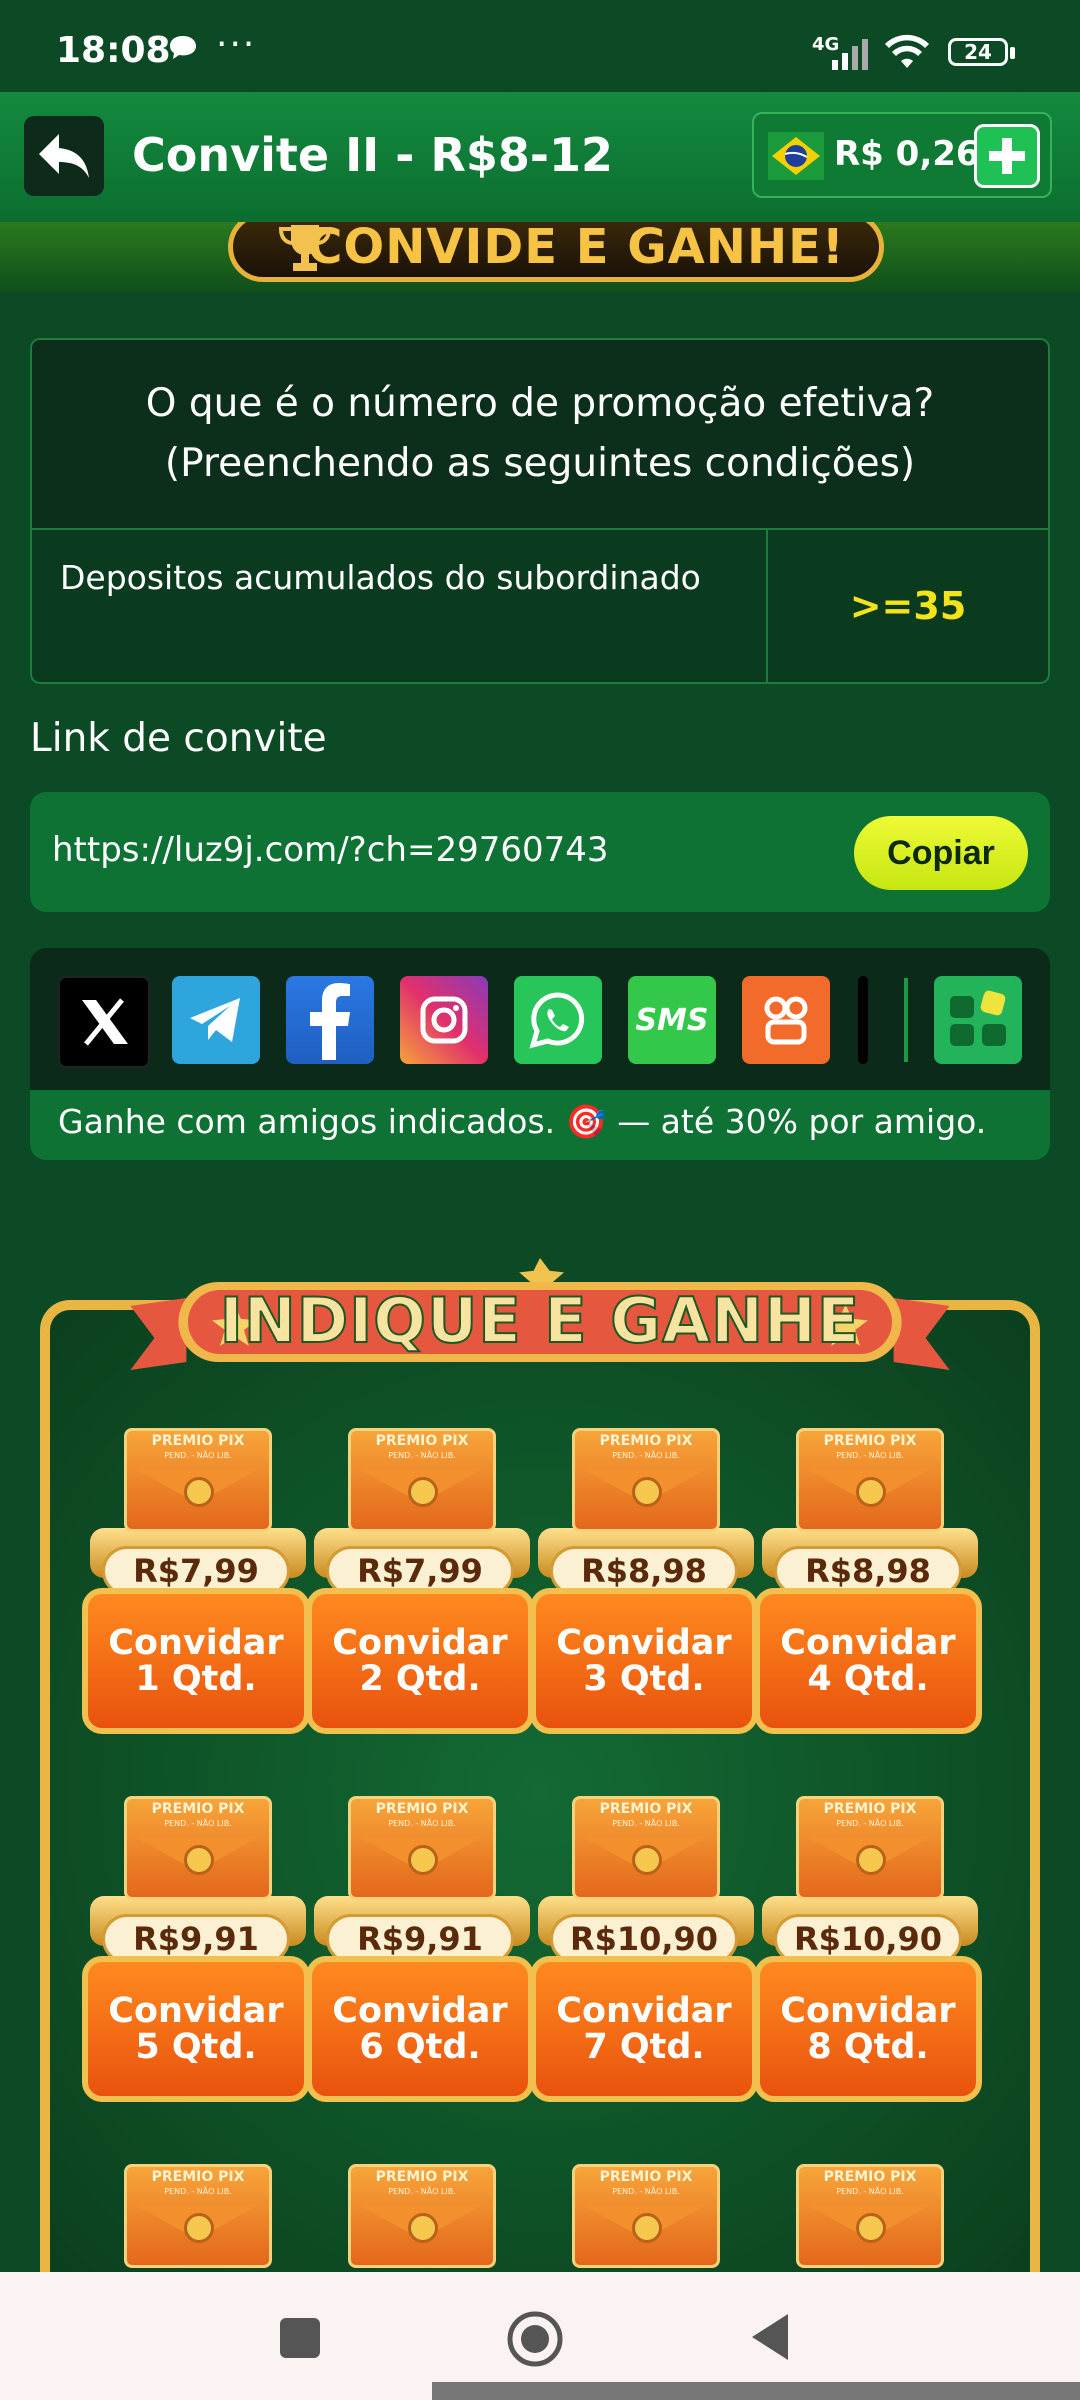  What do you see at coordinates (796, 156) in the screenshot?
I see `brazil-flag-icon` at bounding box center [796, 156].